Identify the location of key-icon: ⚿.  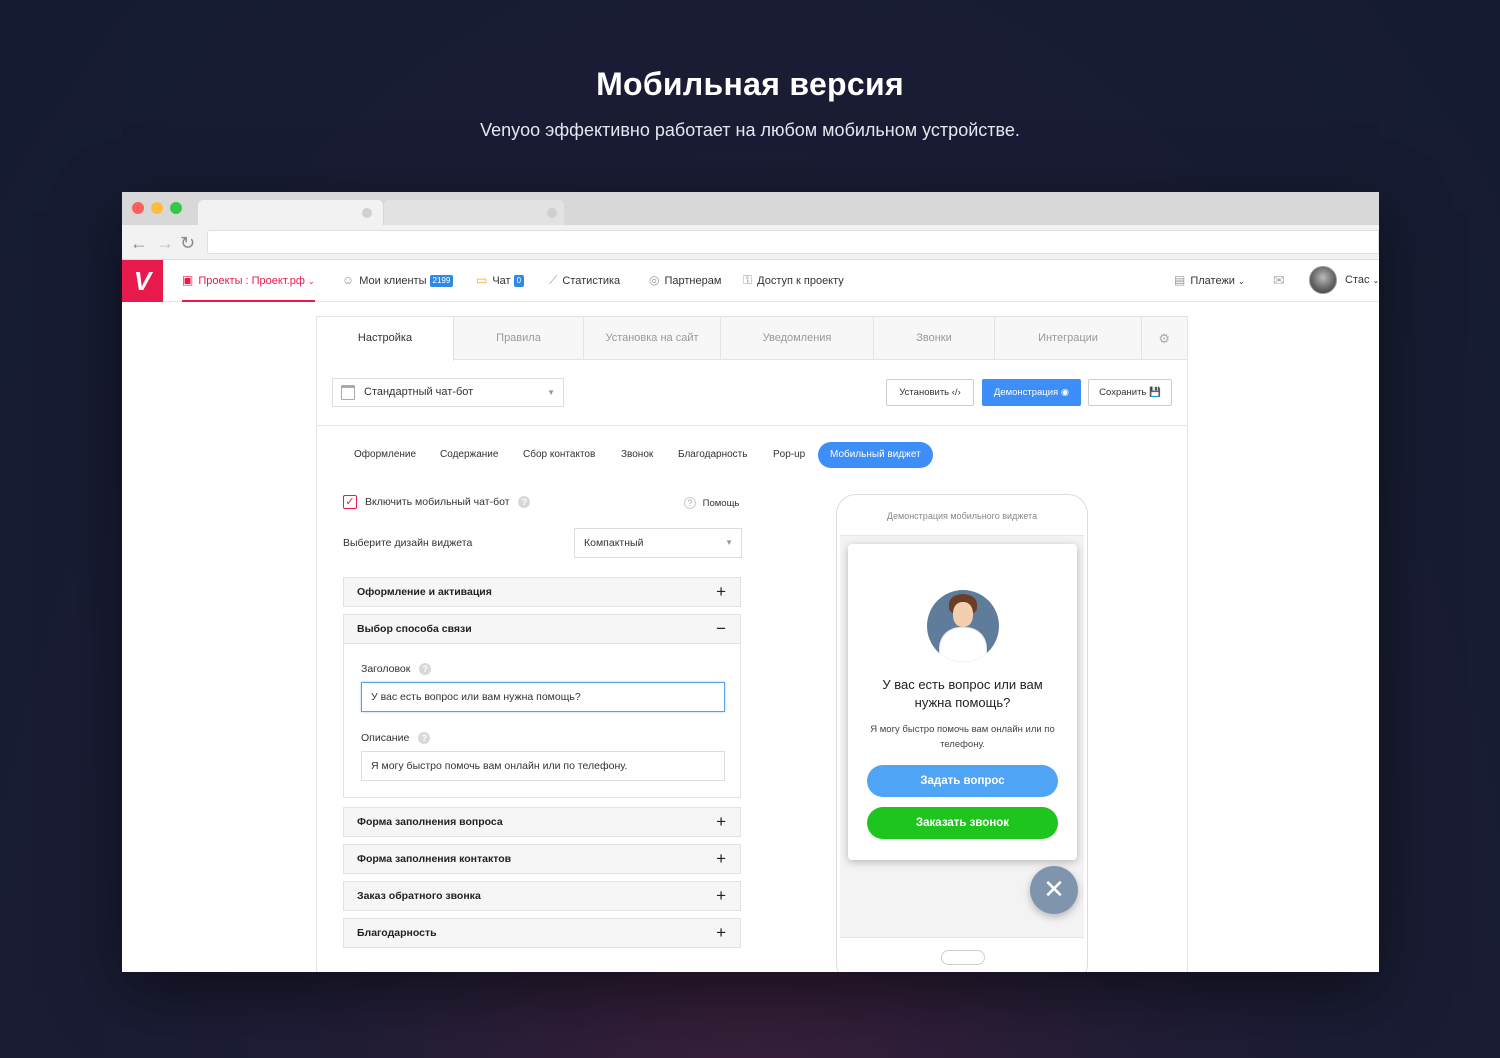
(748, 280).